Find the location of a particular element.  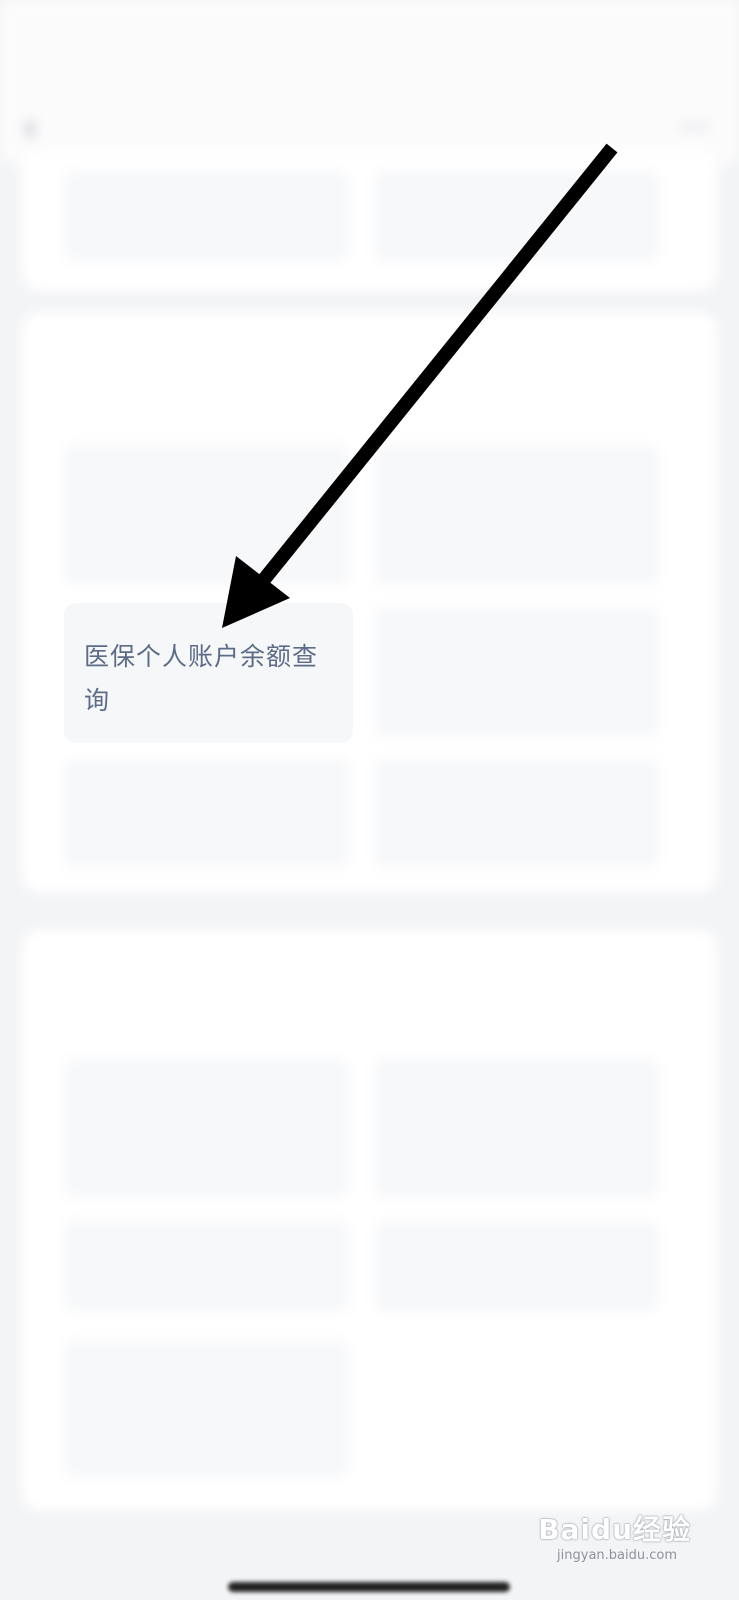

home-indicator is located at coordinates (369, 1587).